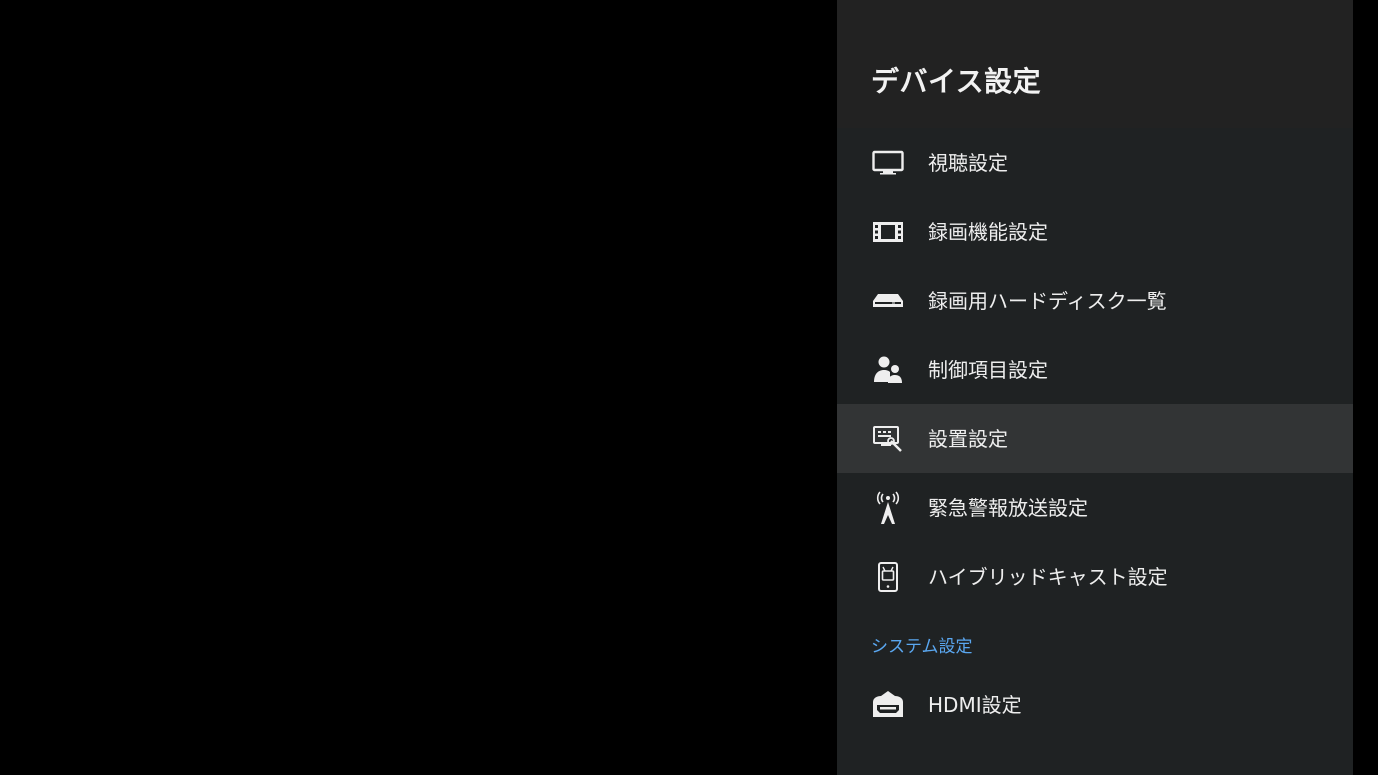  What do you see at coordinates (888, 576) in the screenshot?
I see `hybridcast-icon` at bounding box center [888, 576].